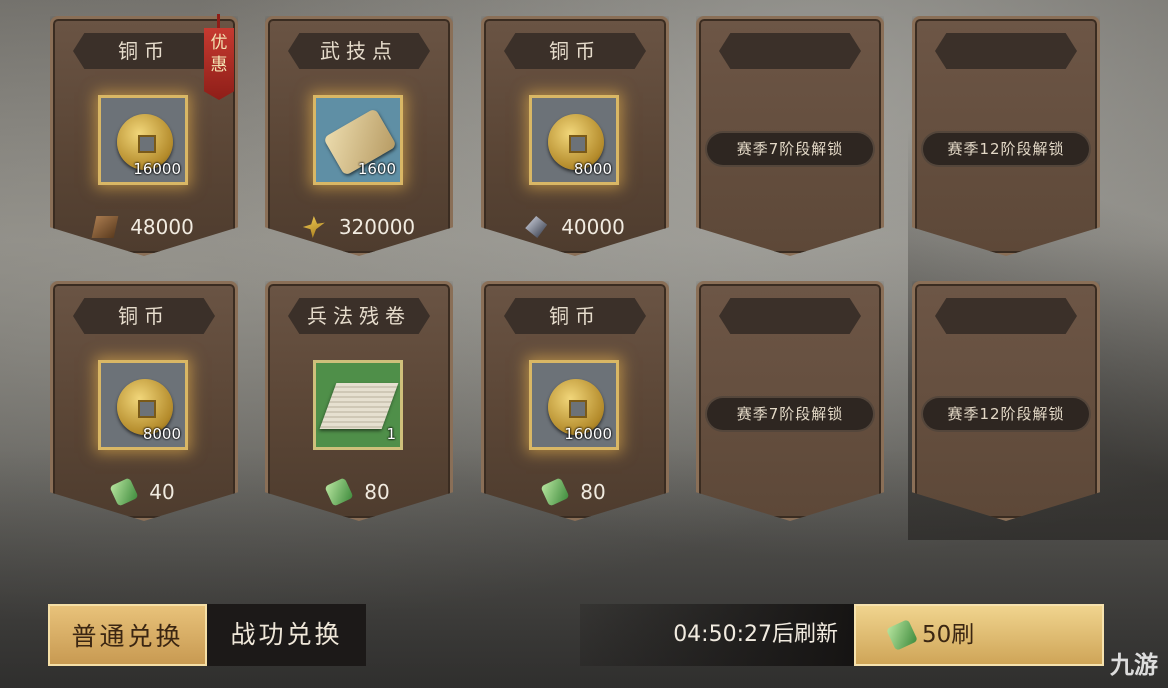  I want to click on shop-card-4: 铜币 8000 40, so click(144, 401).